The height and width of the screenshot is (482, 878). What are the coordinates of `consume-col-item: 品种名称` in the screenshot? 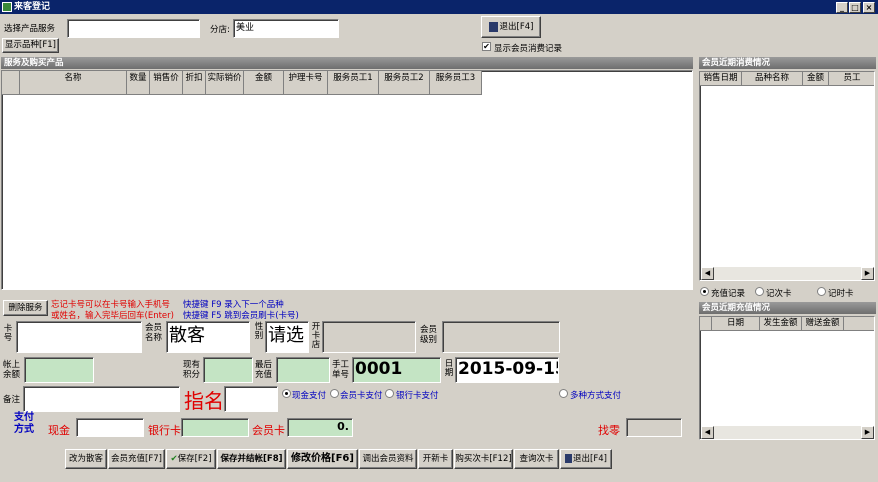 It's located at (772, 79).